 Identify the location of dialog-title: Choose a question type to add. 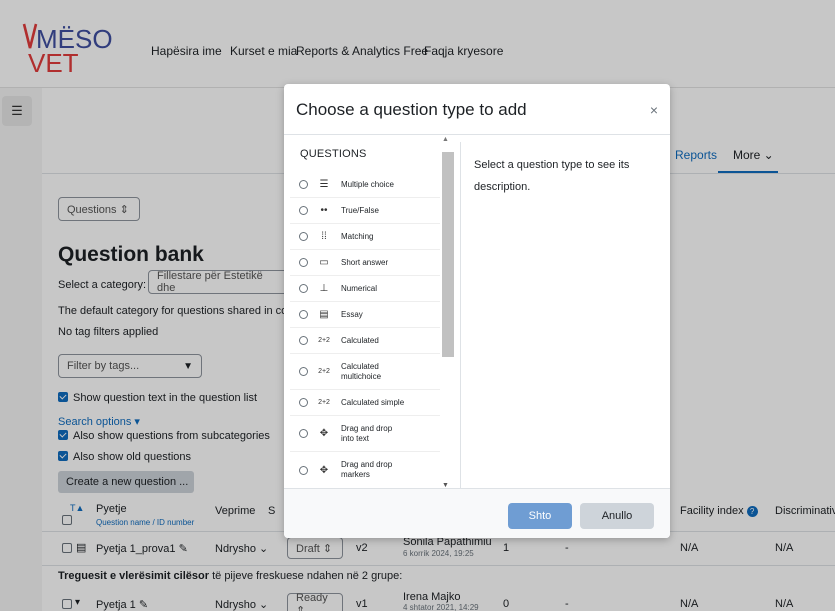
(411, 109).